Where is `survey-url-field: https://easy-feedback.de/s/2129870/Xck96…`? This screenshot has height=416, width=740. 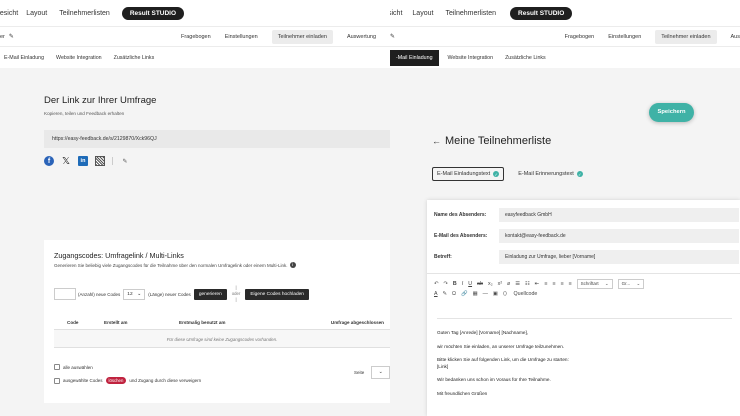 survey-url-field: https://easy-feedback.de/s/2129870/Xck96… is located at coordinates (217, 139).